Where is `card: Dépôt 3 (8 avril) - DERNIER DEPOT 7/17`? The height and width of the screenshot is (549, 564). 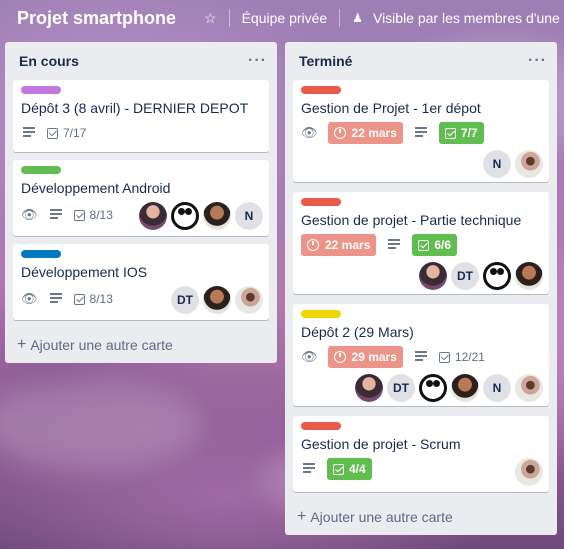
card: Dépôt 3 (8 avril) - DERNIER DEPOT 7/17 is located at coordinates (141, 116).